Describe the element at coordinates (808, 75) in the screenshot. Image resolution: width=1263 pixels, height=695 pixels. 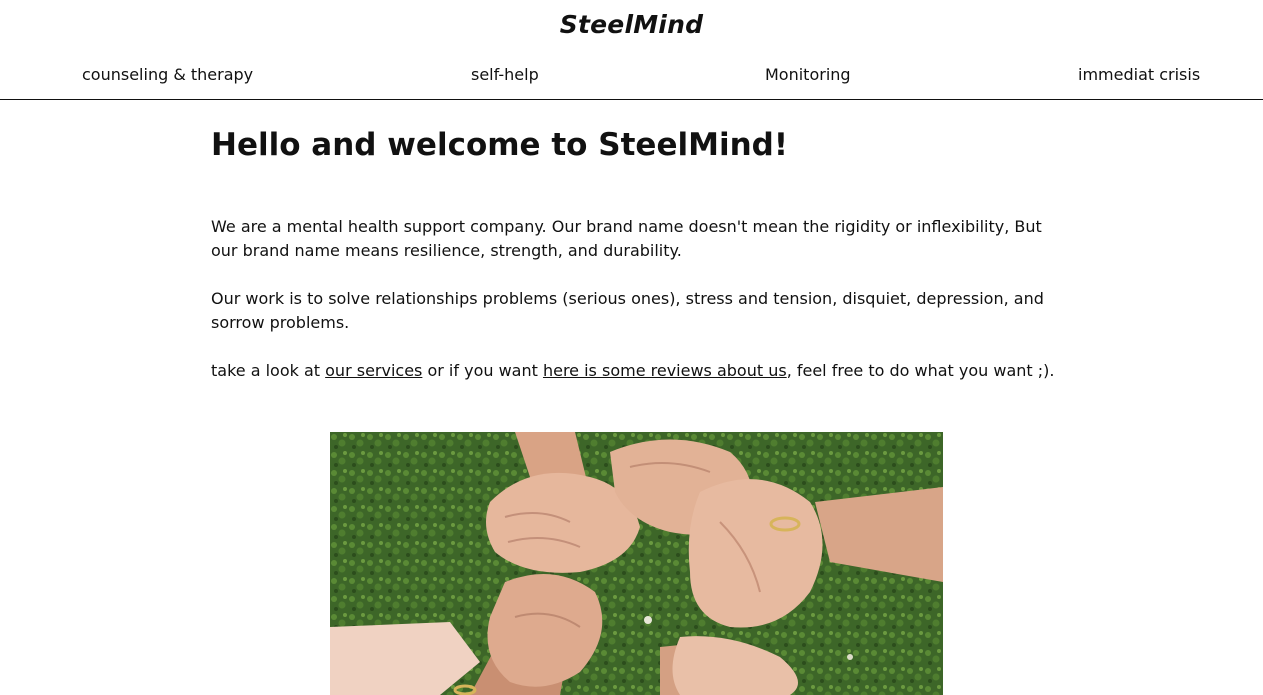
I see `nav-item-monitoring: Monitoring` at that location.